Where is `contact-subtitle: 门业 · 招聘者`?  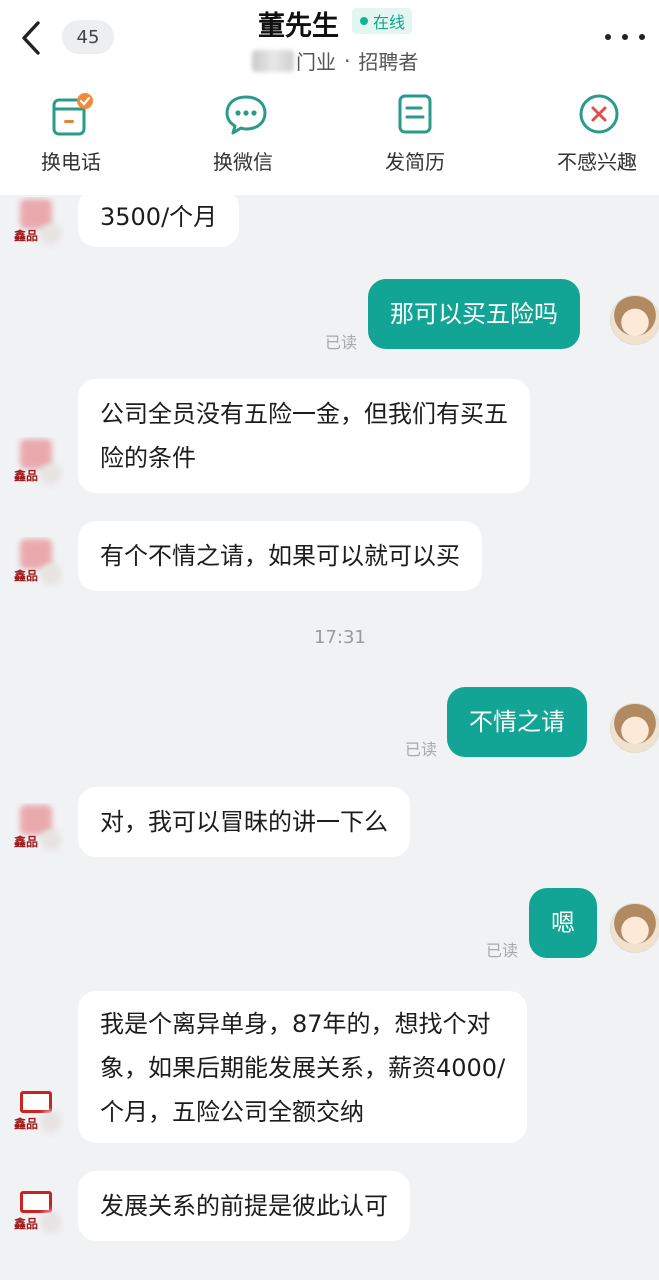
contact-subtitle: 门业 · 招聘者 is located at coordinates (335, 60).